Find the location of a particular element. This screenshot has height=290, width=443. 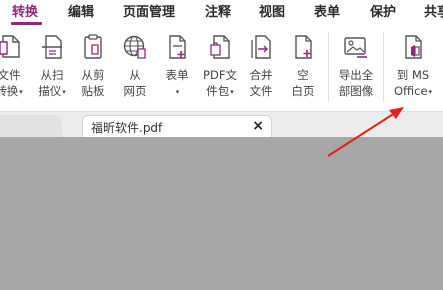

globe-icon is located at coordinates (134, 47).